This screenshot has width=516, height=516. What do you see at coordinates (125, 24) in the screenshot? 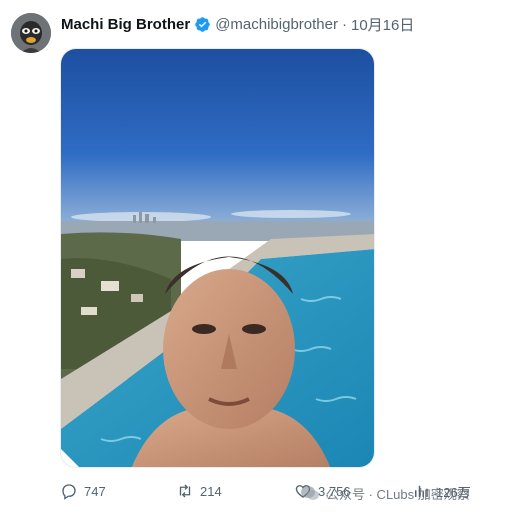
I see `display-name: Machi Big Brother` at bounding box center [125, 24].